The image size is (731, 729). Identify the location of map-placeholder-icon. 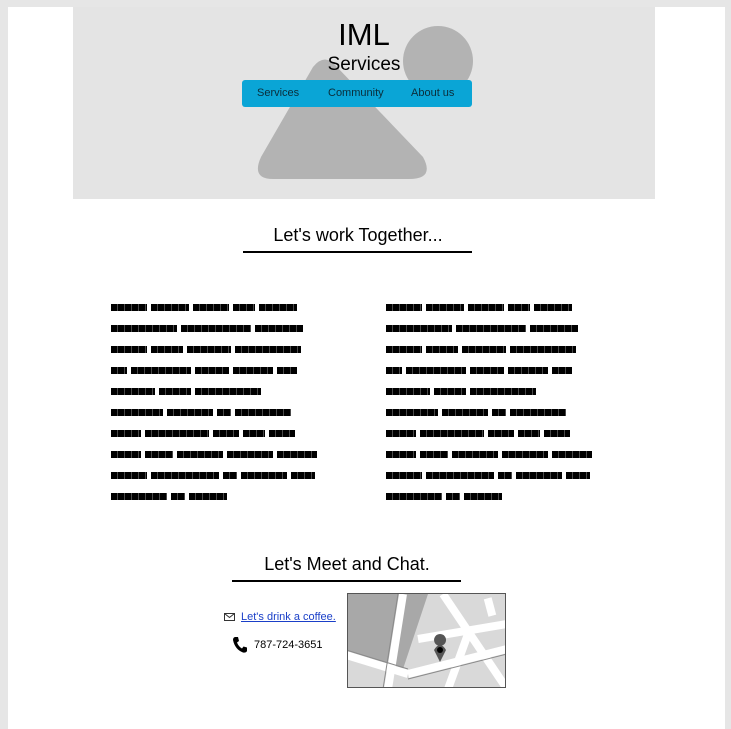
(426, 640).